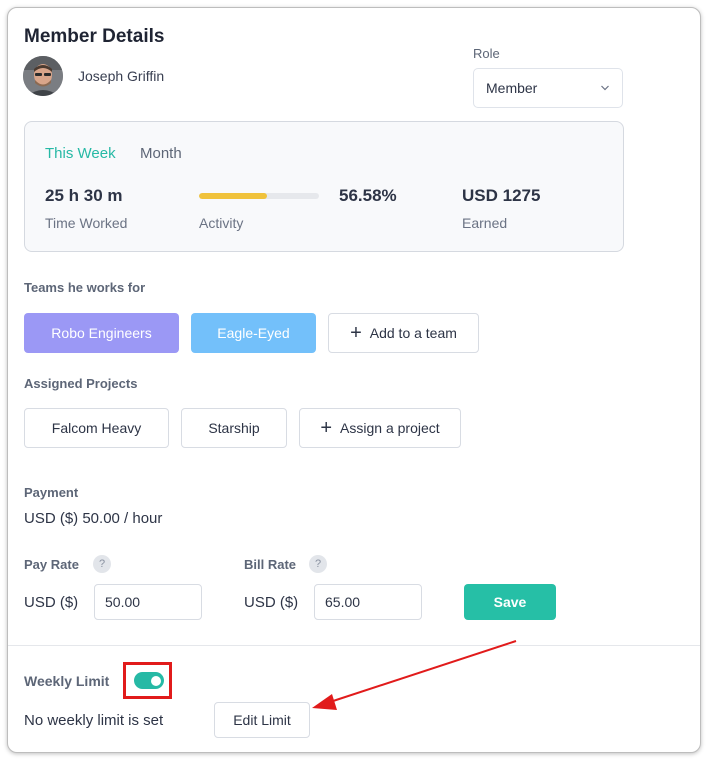  What do you see at coordinates (102, 564) in the screenshot?
I see `pay-rate-help-icon: ?` at bounding box center [102, 564].